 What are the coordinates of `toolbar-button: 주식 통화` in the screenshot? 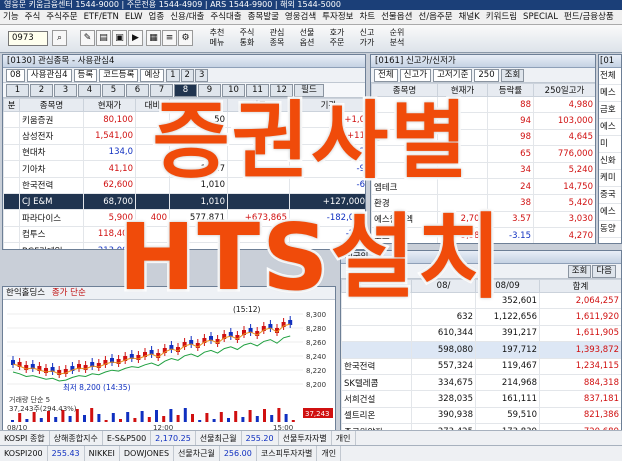 It's located at (247, 38).